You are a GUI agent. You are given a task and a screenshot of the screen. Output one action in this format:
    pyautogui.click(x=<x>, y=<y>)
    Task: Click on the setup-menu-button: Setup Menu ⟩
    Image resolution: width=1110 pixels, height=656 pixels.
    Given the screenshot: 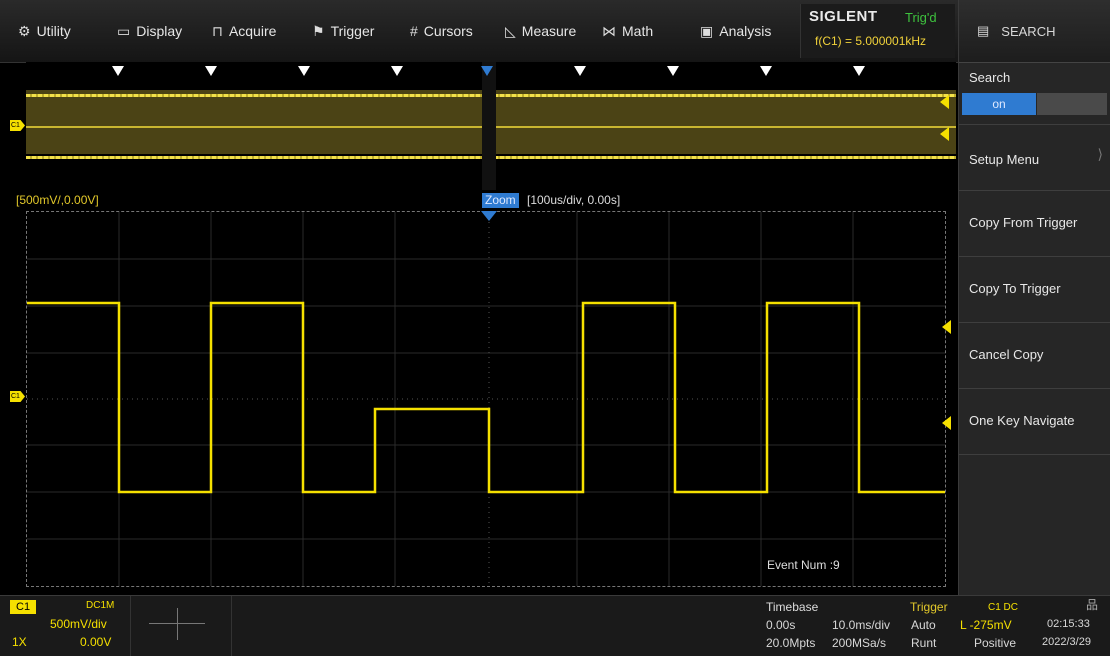 What is the action you would take?
    pyautogui.click(x=1034, y=157)
    